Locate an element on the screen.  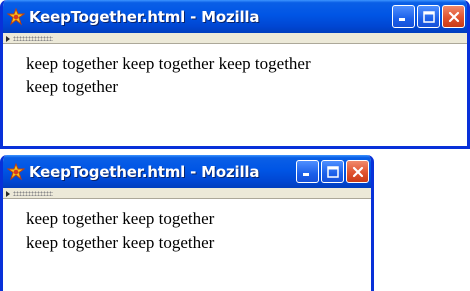
content-line: keep together is located at coordinates (72, 86).